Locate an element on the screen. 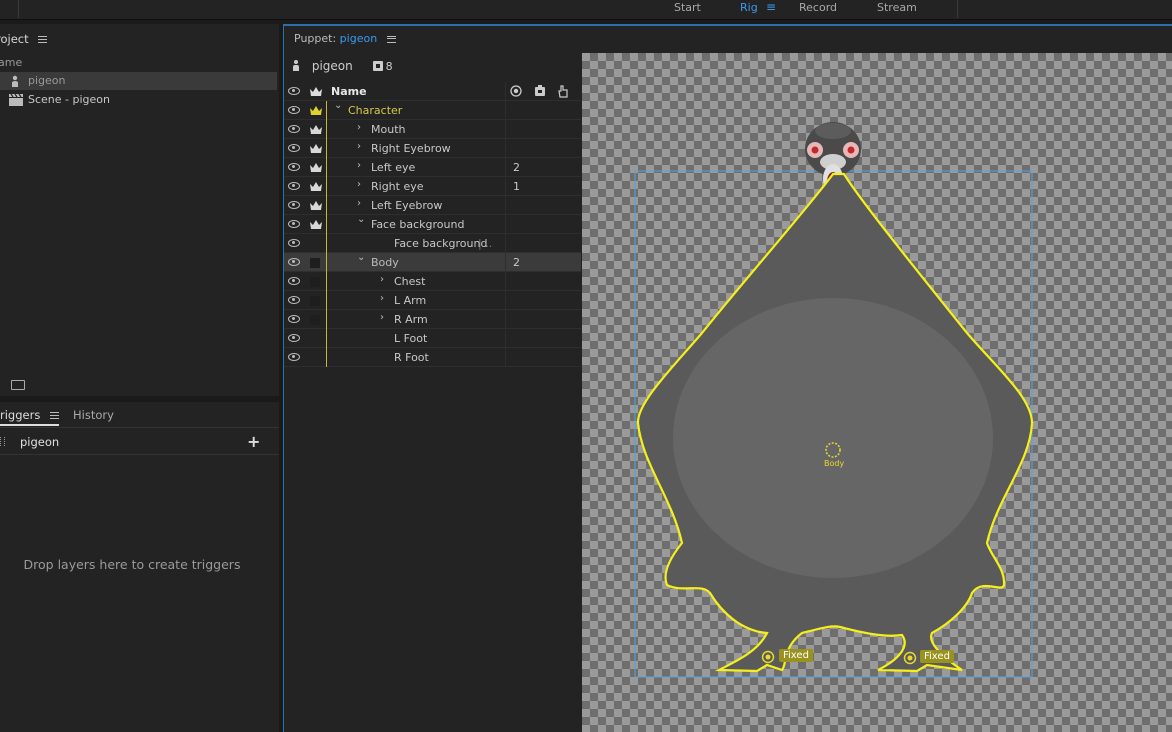 The image size is (1172, 732). layer-tag-count: 2 is located at coordinates (516, 262).